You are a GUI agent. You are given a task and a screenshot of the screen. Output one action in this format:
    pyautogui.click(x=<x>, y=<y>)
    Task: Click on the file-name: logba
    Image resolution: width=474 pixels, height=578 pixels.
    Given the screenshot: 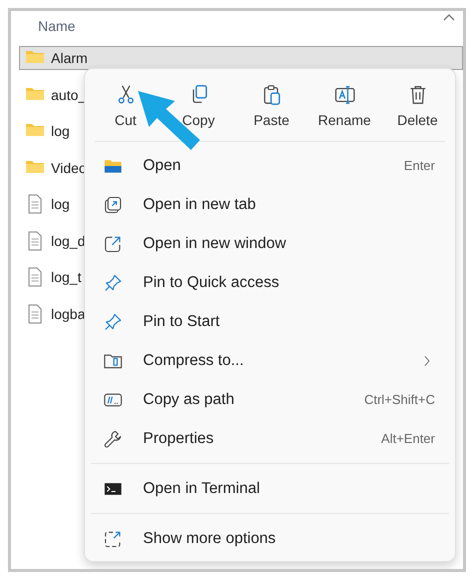 What is the action you would take?
    pyautogui.click(x=68, y=314)
    